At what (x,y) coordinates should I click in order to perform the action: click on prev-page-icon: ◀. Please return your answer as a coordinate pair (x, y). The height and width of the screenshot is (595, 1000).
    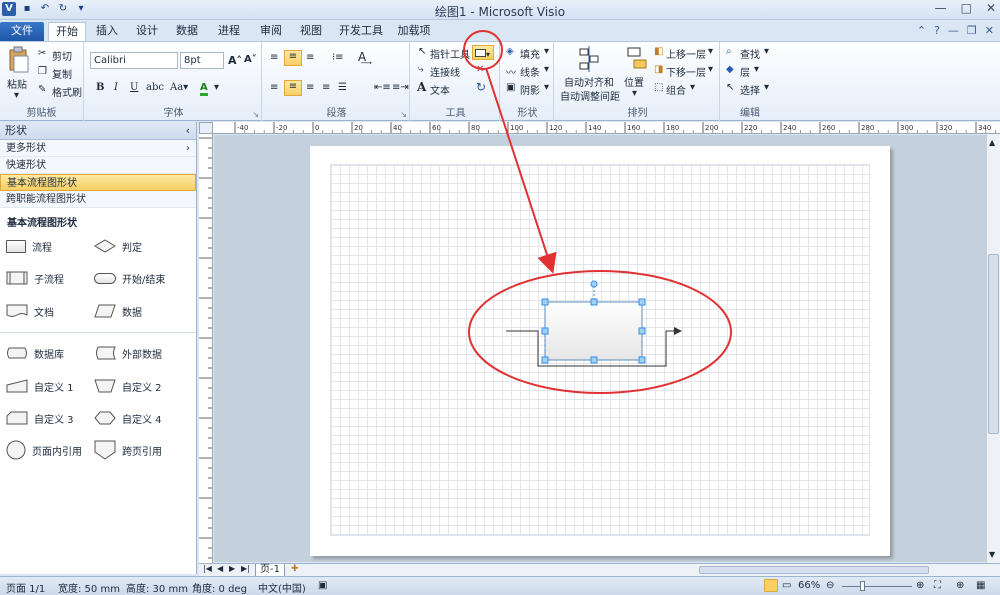
    Looking at the image, I should click on (220, 568).